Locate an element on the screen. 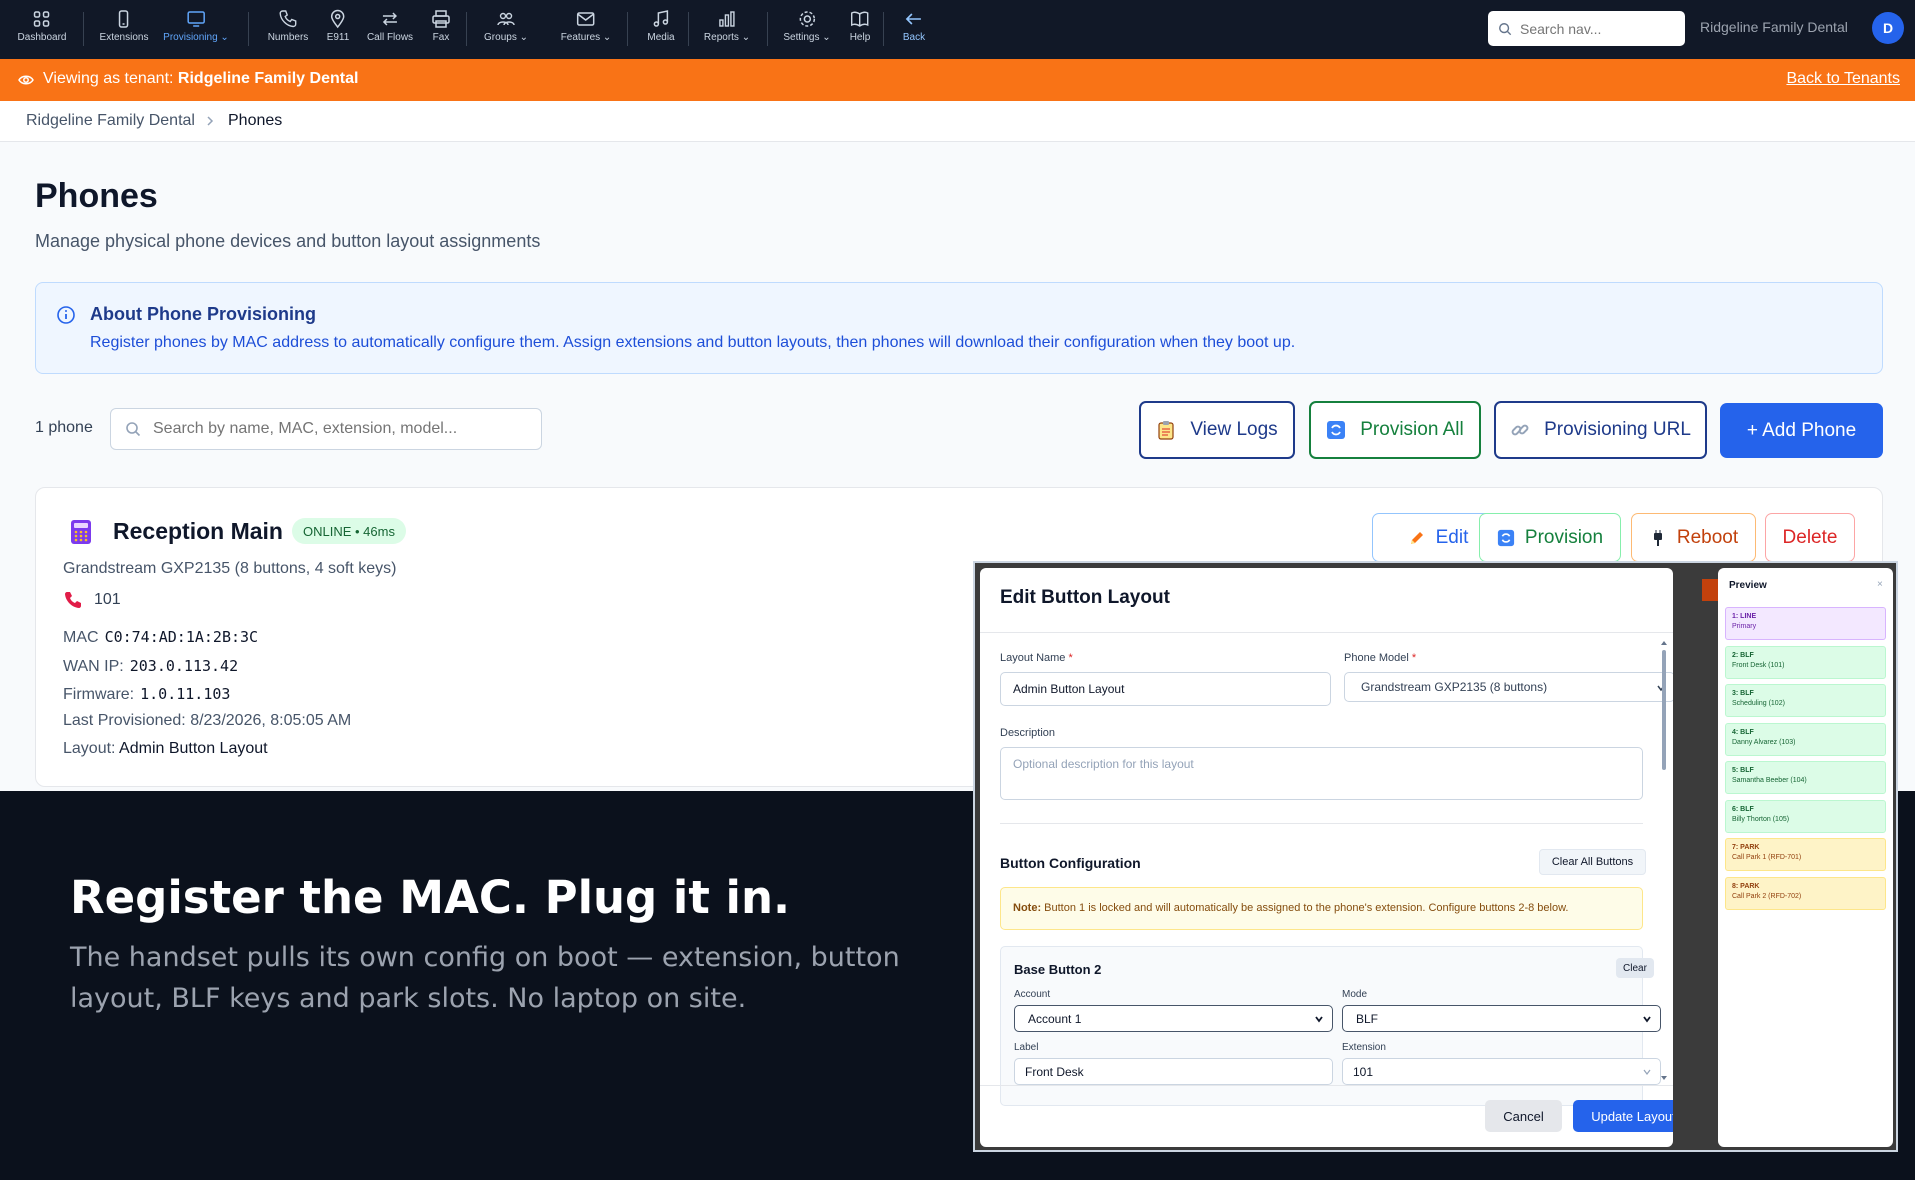 The image size is (1915, 1180). layout-name-field: Admin Button Layout is located at coordinates (1165, 689).